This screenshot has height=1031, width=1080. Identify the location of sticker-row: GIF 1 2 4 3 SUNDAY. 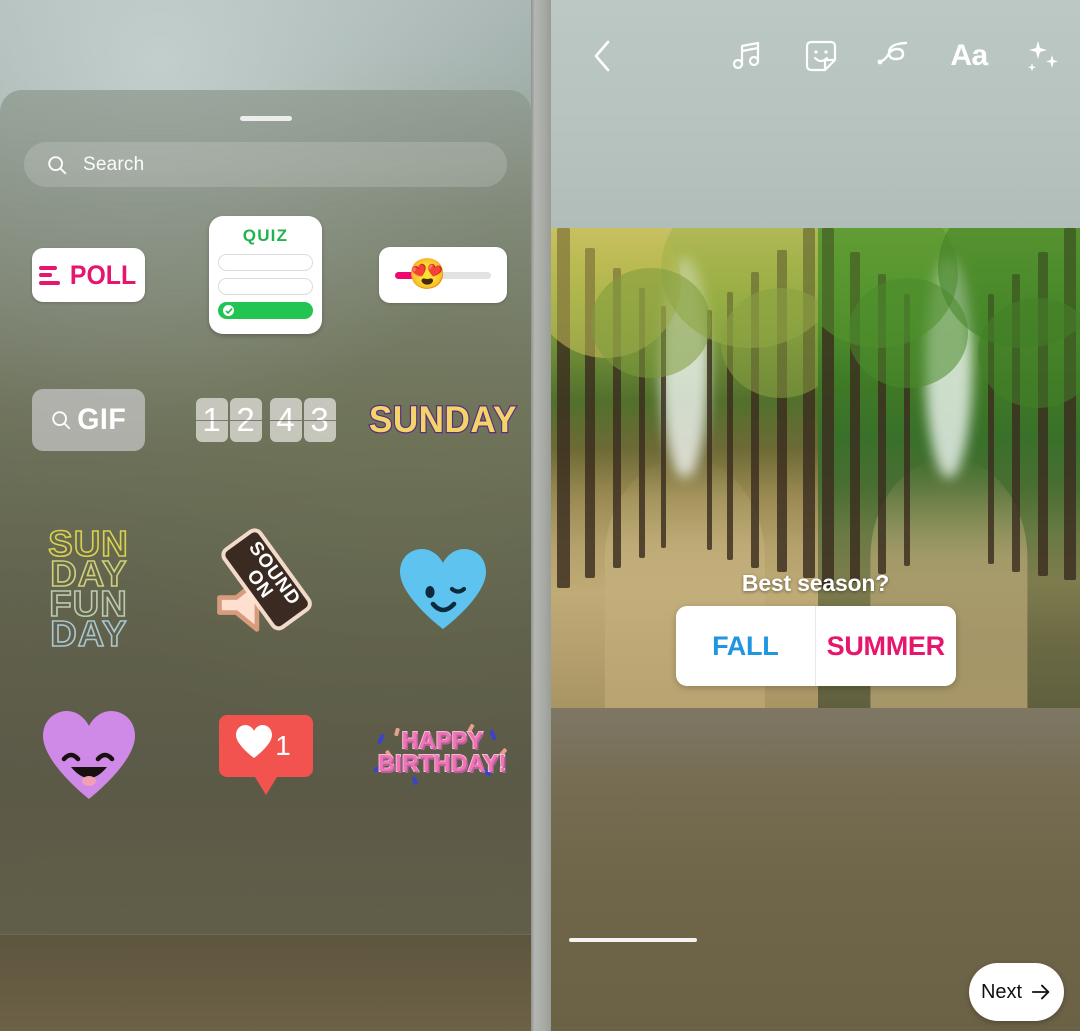
(265, 420).